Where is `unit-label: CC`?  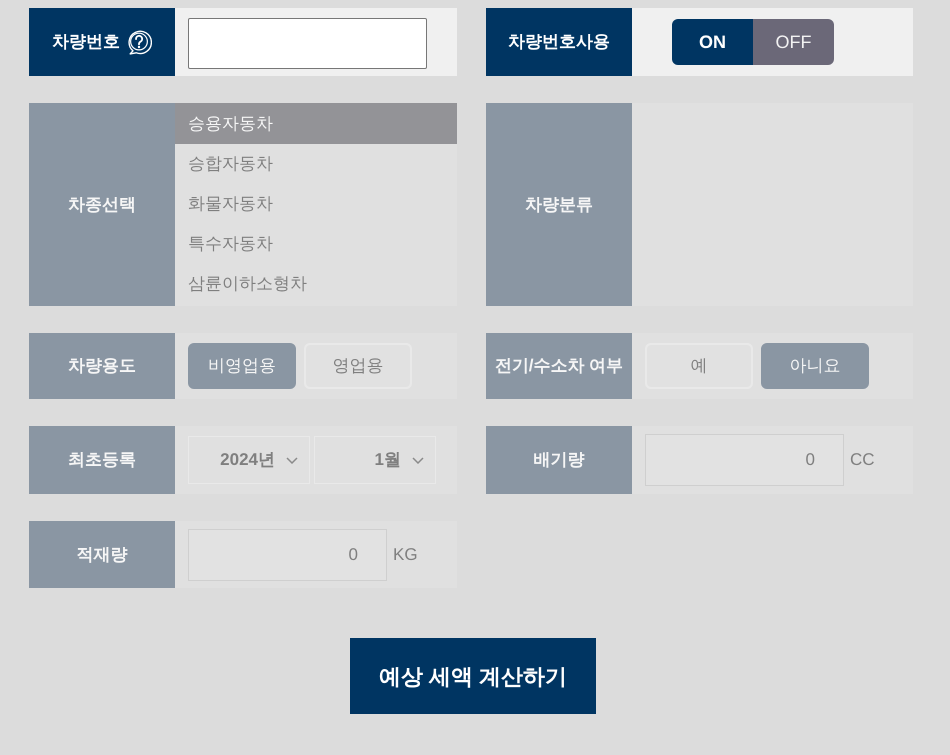 unit-label: CC is located at coordinates (862, 460).